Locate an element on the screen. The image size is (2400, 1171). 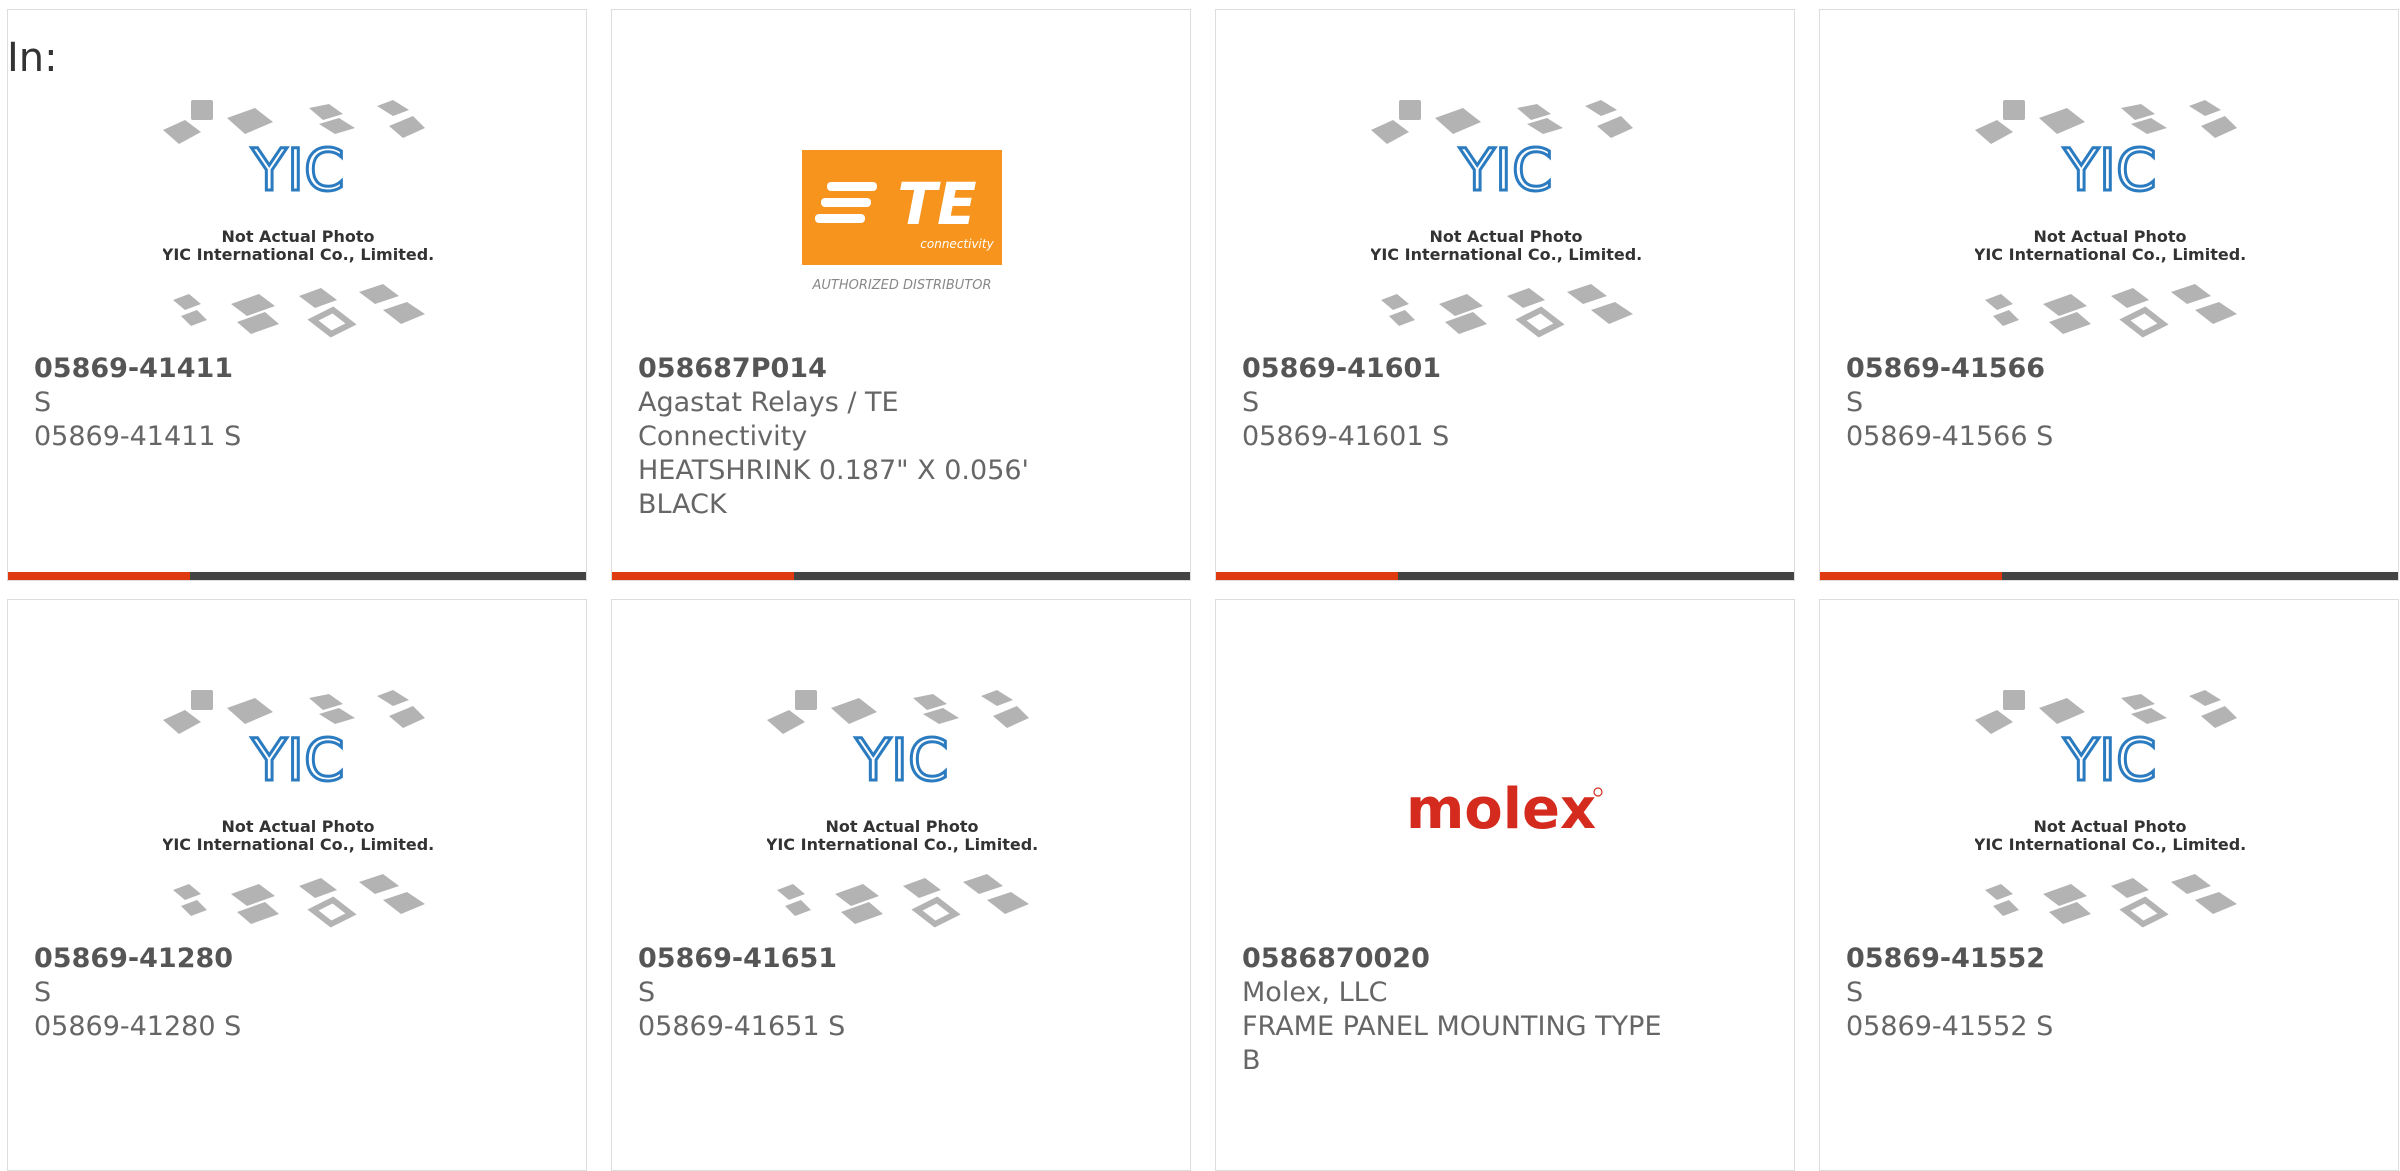
svg-text: molex is located at coordinates (1501, 809).